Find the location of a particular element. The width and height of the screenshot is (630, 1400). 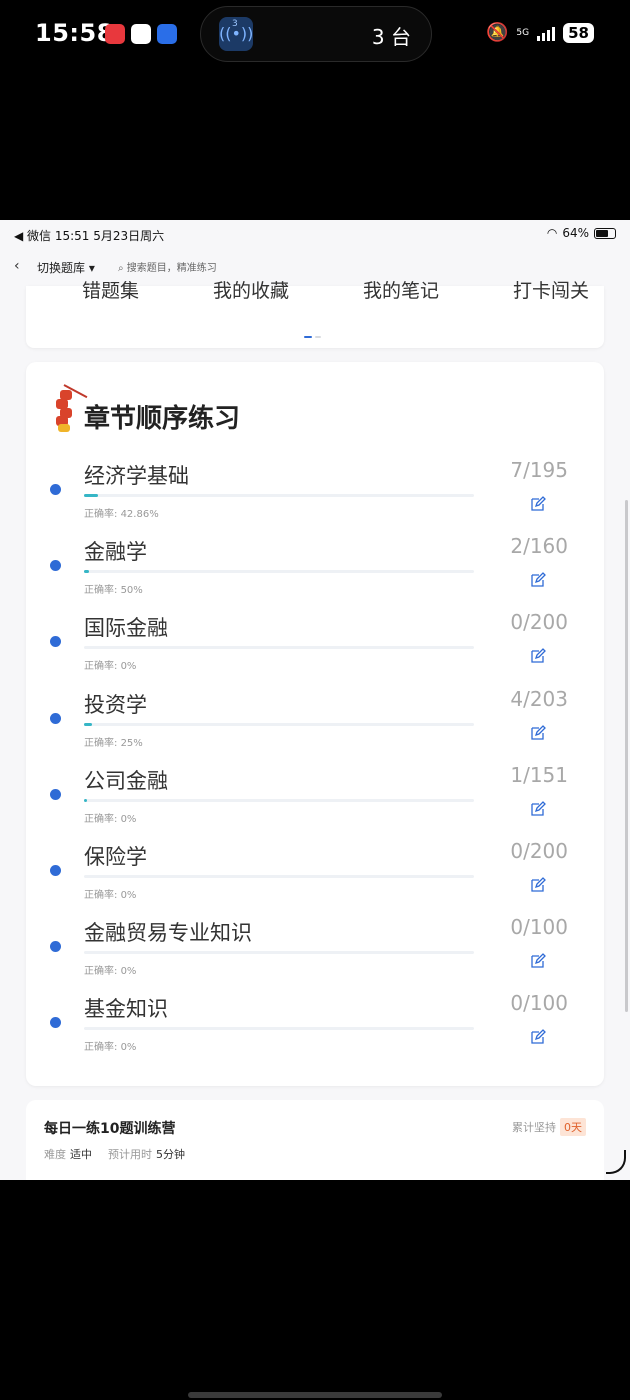

chapter-accuracy: 正确率: 50% is located at coordinates (113, 588).